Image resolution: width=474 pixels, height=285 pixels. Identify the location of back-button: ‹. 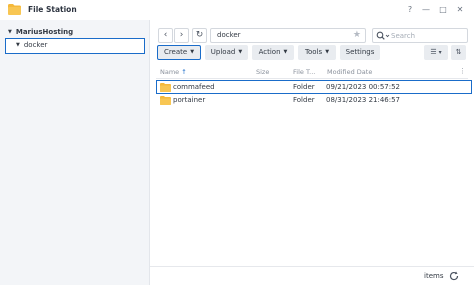
(165, 35).